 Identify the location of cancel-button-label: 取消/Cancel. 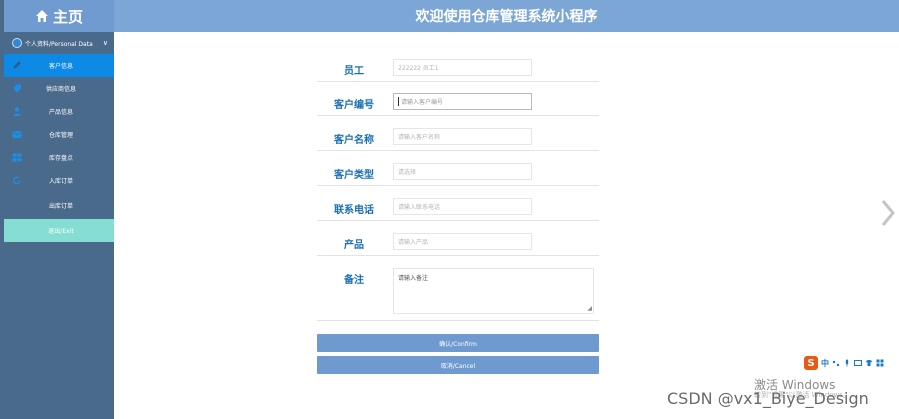
(458, 366).